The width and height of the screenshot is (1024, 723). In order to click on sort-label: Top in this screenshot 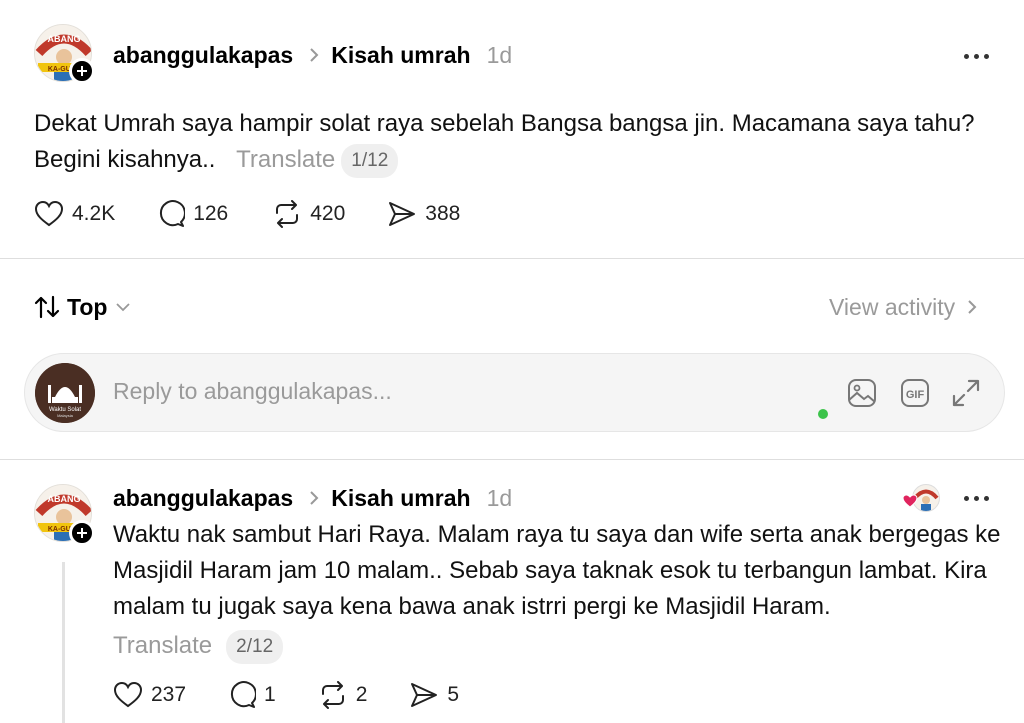, I will do `click(87, 306)`.